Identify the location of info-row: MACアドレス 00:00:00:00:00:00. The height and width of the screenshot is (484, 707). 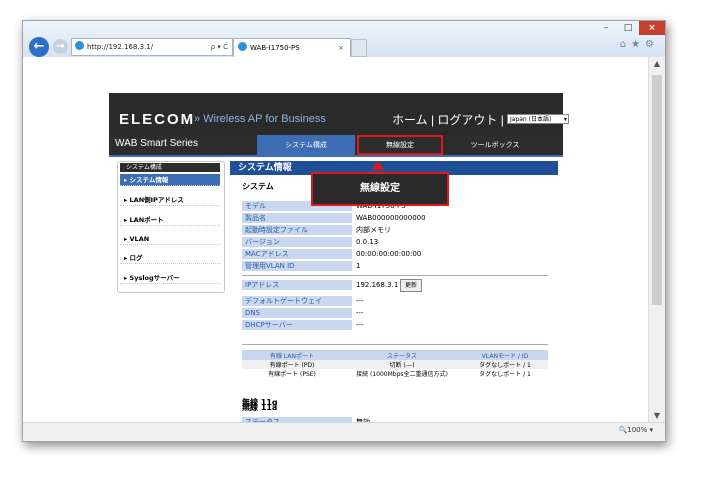
(395, 254).